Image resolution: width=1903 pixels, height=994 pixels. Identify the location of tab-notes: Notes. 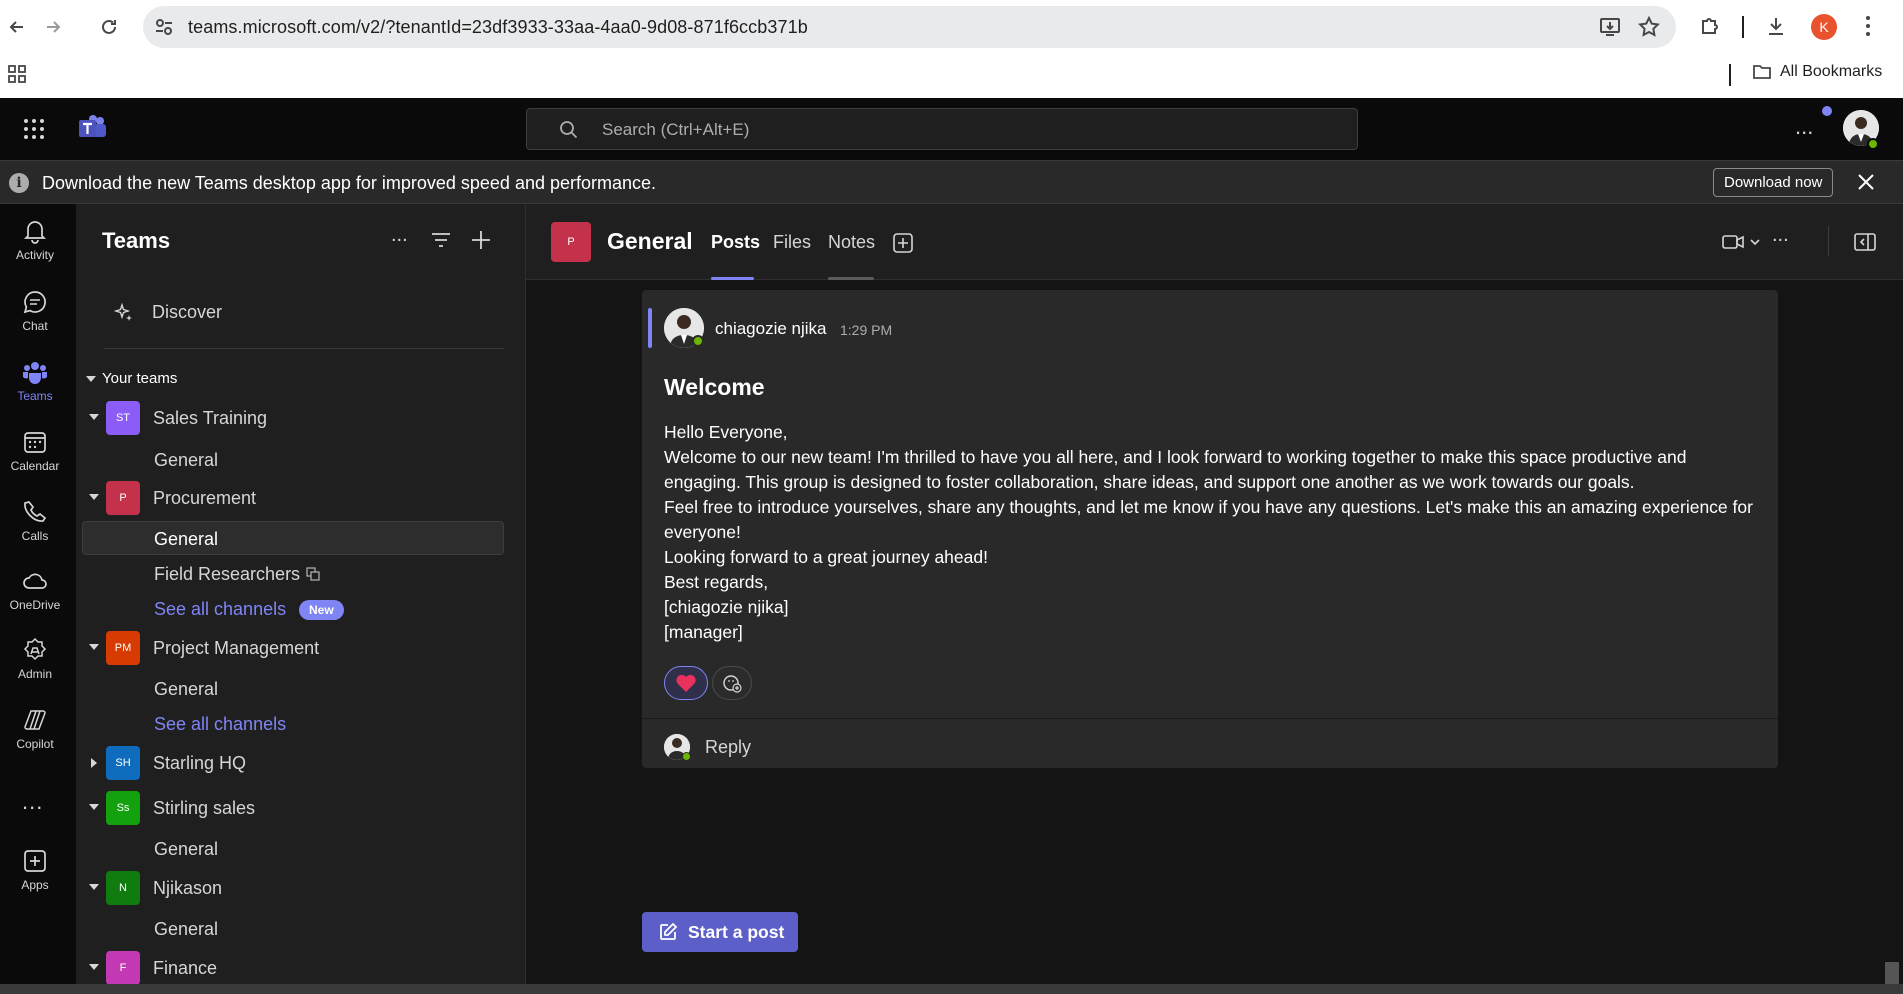
(851, 242).